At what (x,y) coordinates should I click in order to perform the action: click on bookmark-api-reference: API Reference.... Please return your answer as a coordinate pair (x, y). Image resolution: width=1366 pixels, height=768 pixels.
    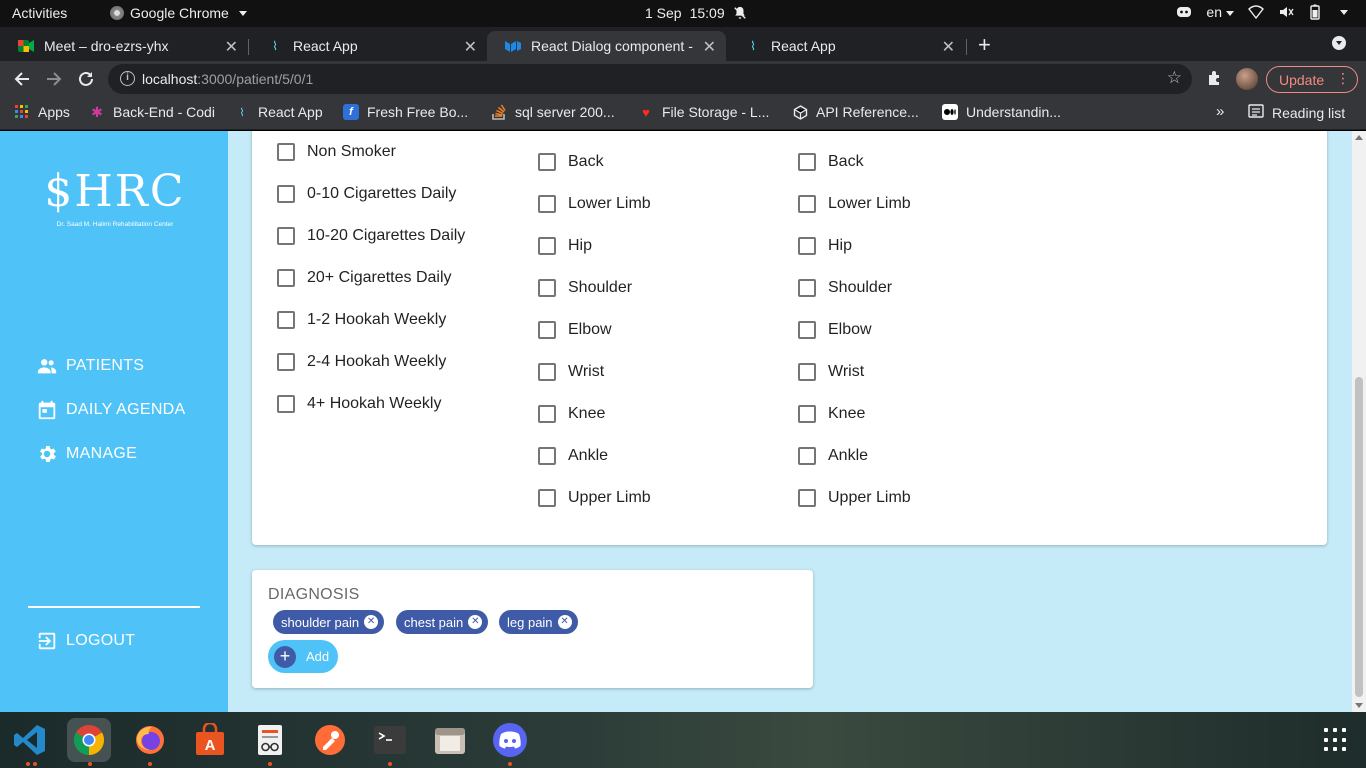
    Looking at the image, I should click on (855, 112).